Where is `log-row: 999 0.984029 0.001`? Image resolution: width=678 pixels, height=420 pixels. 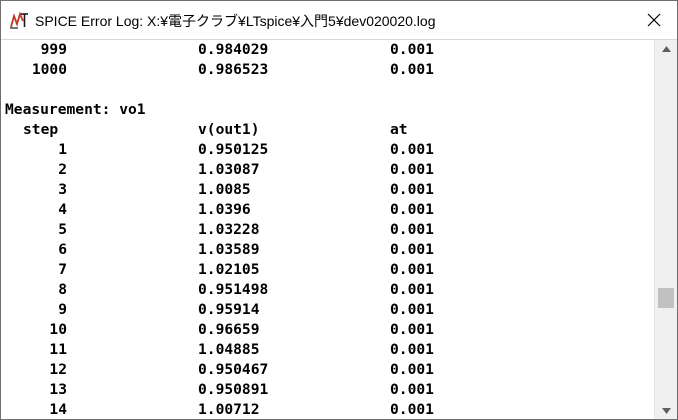
log-row: 999 0.984029 0.001 is located at coordinates (219, 50).